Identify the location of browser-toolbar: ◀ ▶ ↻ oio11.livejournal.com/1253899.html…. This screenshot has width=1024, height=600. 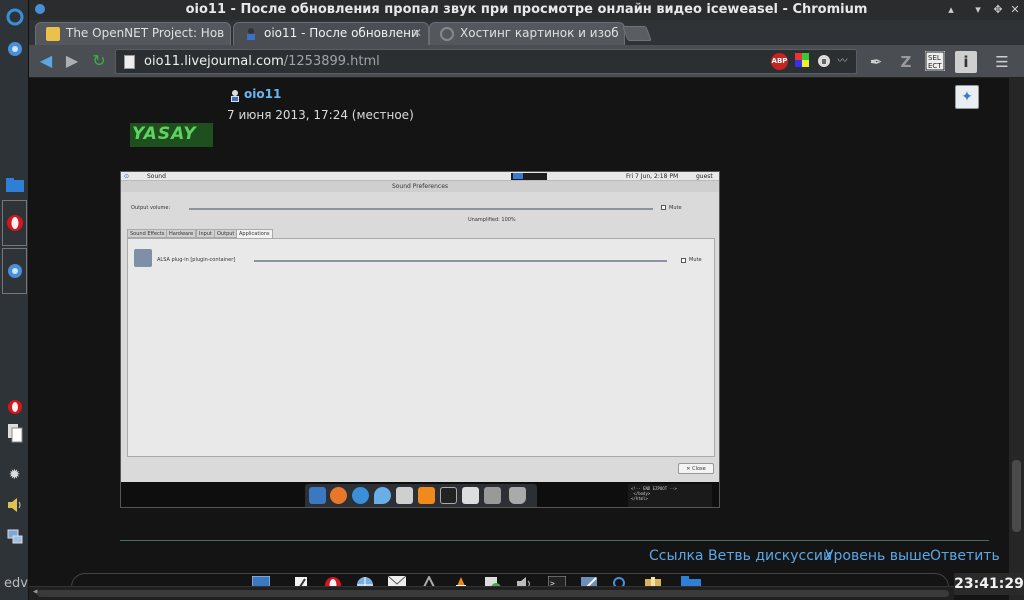
(526, 61).